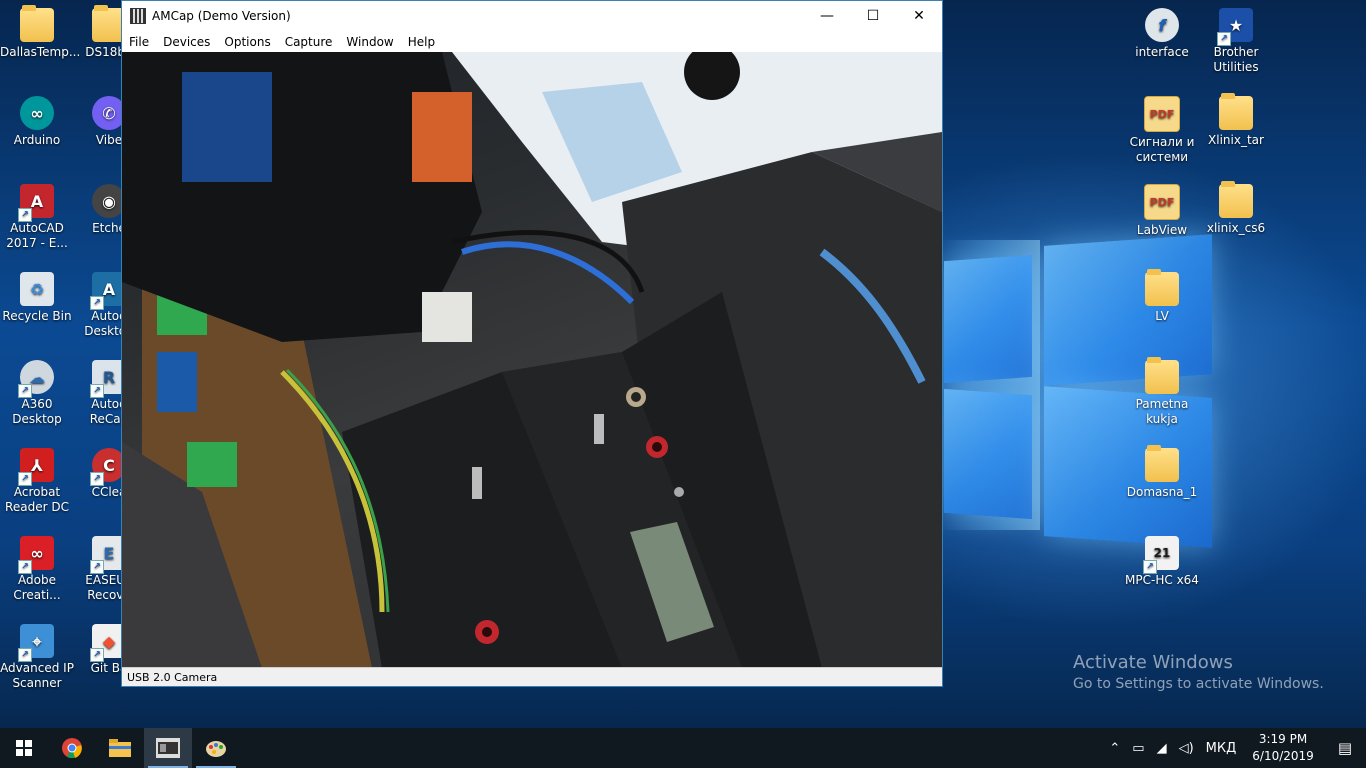 This screenshot has width=1366, height=768. Describe the element at coordinates (36, 379) in the screenshot. I see `a360-icon: ☁` at that location.